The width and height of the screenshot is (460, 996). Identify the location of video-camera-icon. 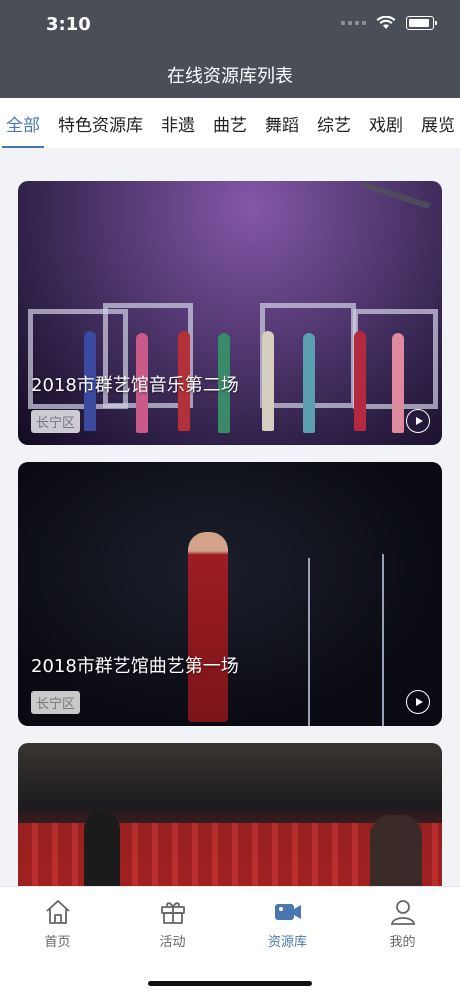
(287, 912).